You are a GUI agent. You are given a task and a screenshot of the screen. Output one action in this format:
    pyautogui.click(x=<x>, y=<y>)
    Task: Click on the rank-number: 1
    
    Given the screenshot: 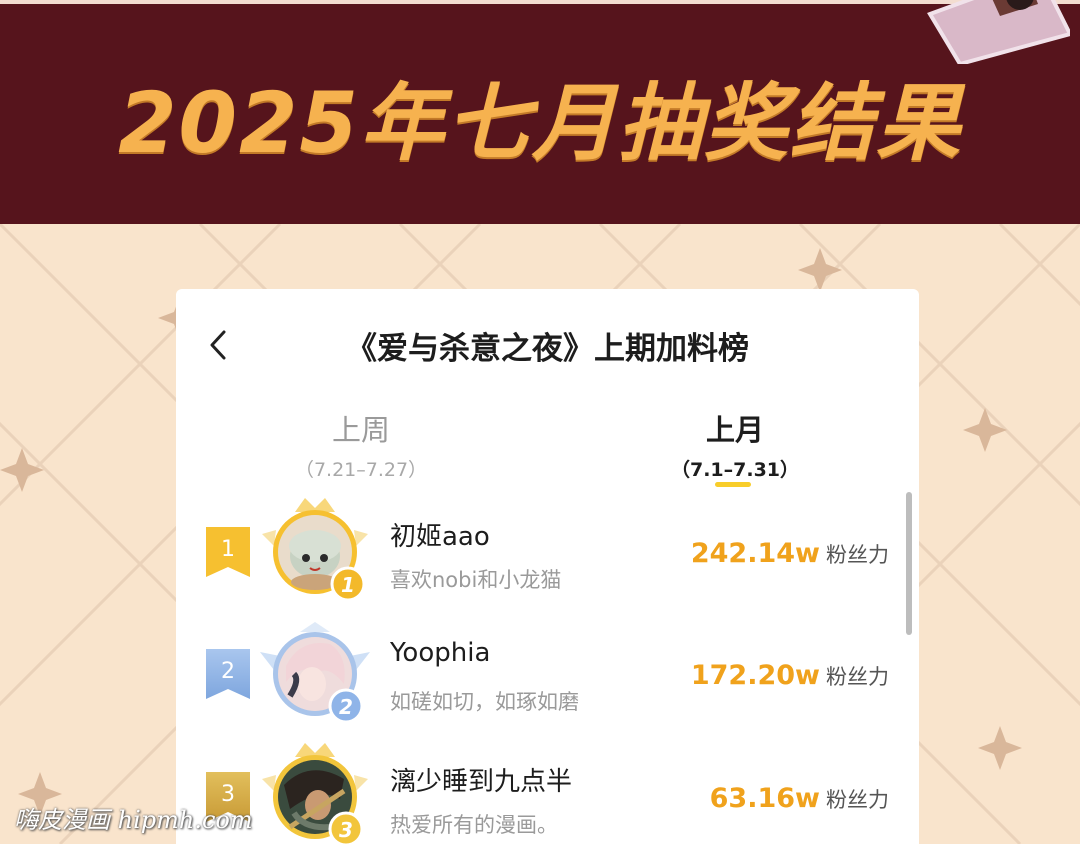 What is the action you would take?
    pyautogui.click(x=228, y=549)
    